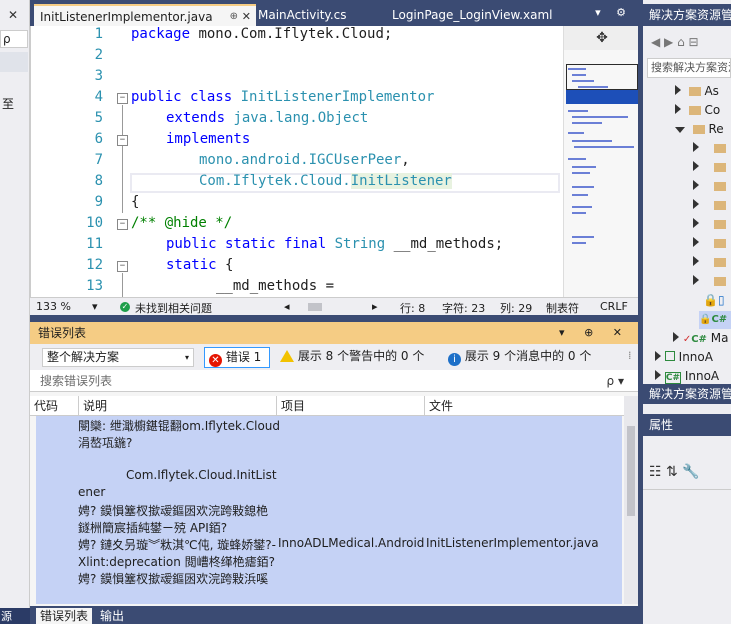  Describe the element at coordinates (53, 306) in the screenshot. I see `zoom-level: 133 %` at that location.